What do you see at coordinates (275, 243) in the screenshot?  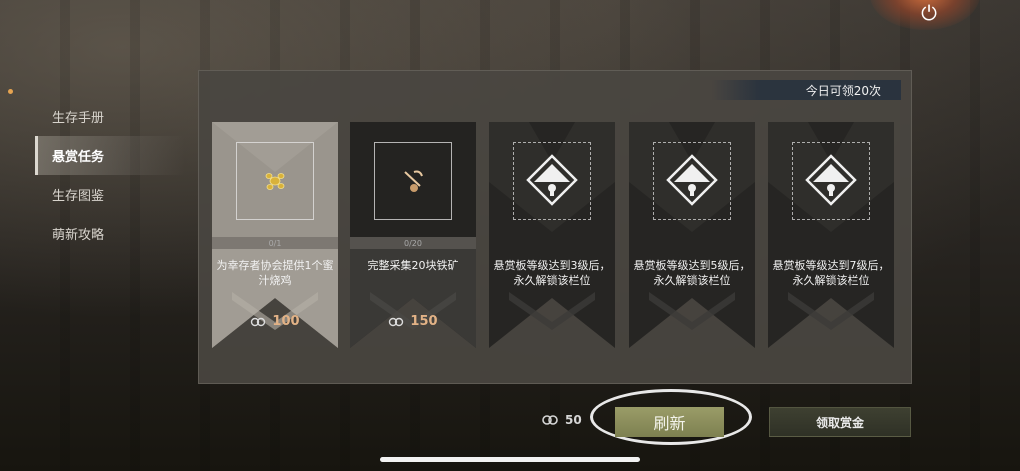 I see `progress-text: 0/1` at bounding box center [275, 243].